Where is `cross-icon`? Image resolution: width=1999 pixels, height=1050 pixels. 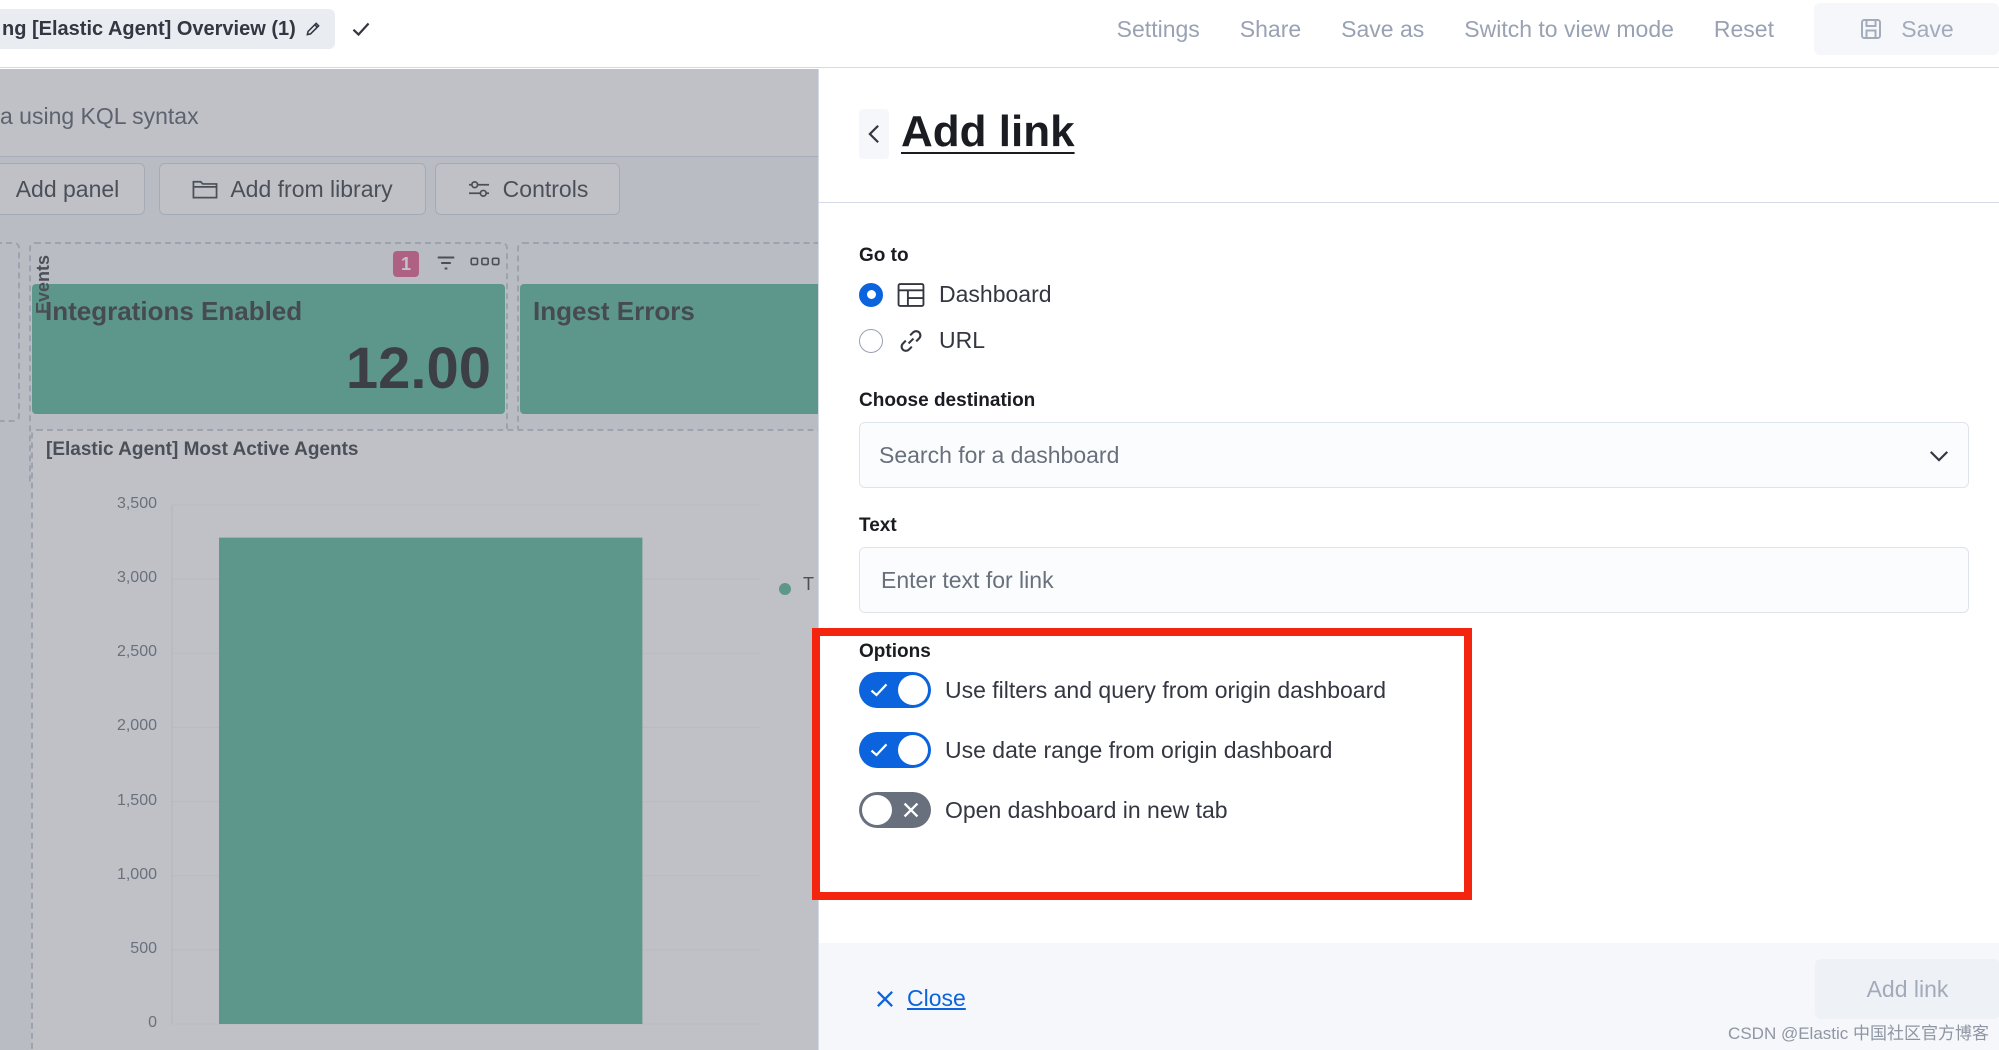
cross-icon is located at coordinates (911, 810).